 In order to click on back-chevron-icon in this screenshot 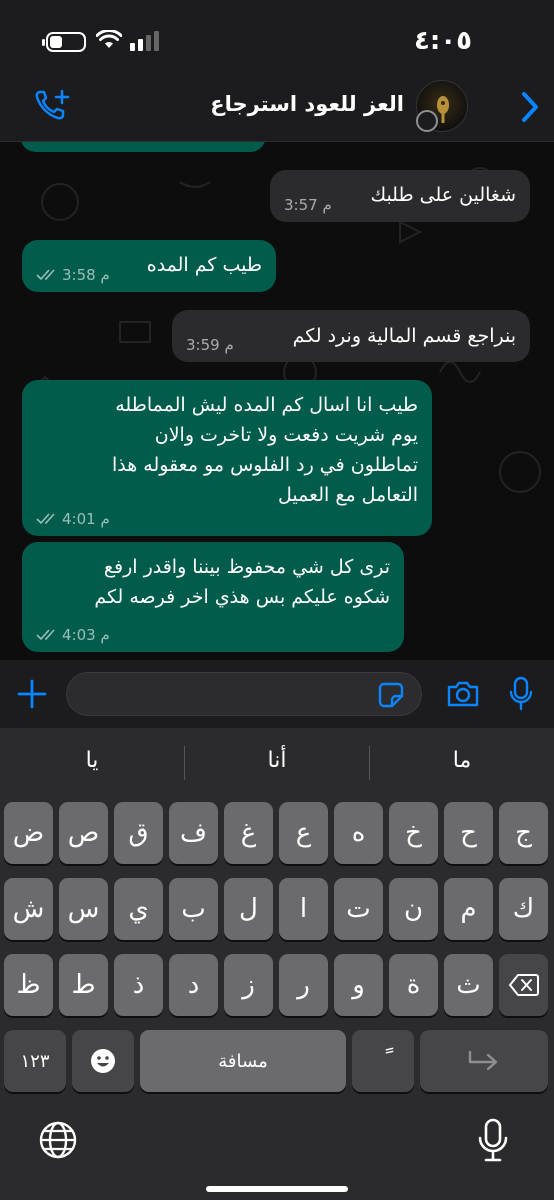, I will do `click(530, 107)`.